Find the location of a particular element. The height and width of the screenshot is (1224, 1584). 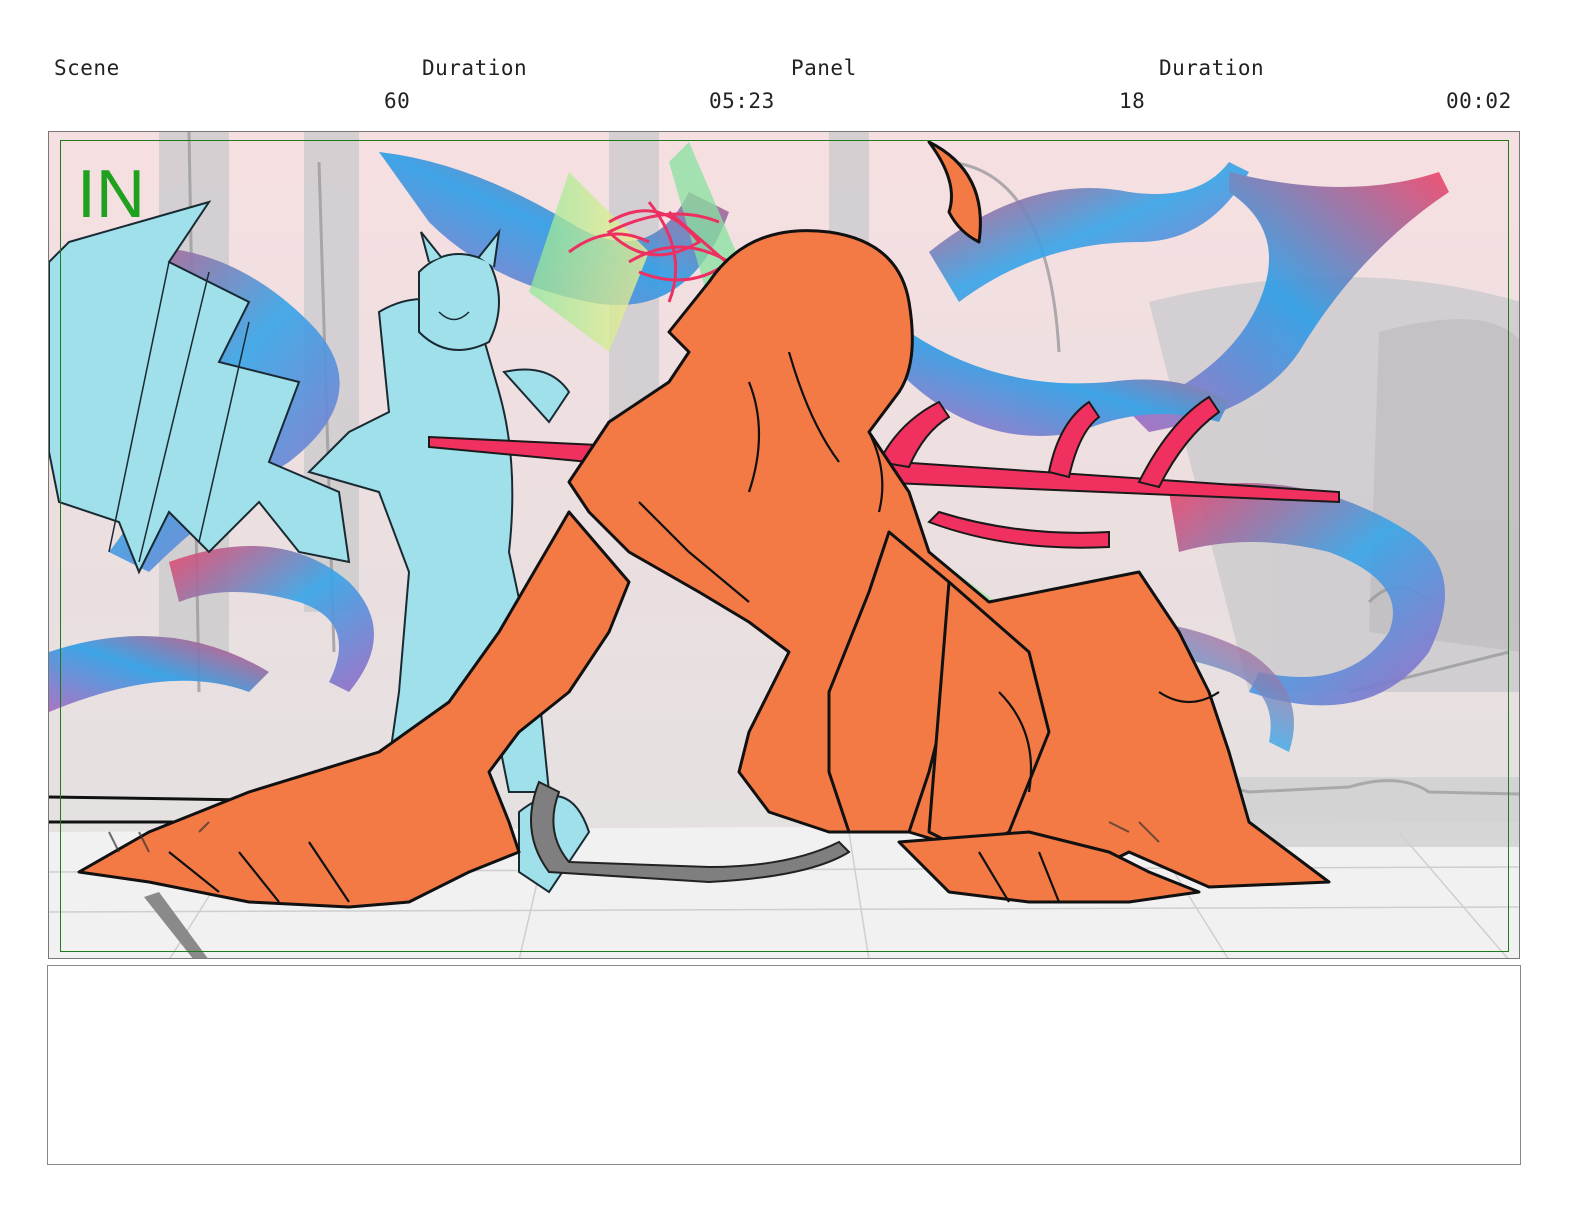

panel-number: 18 is located at coordinates (1132, 101).